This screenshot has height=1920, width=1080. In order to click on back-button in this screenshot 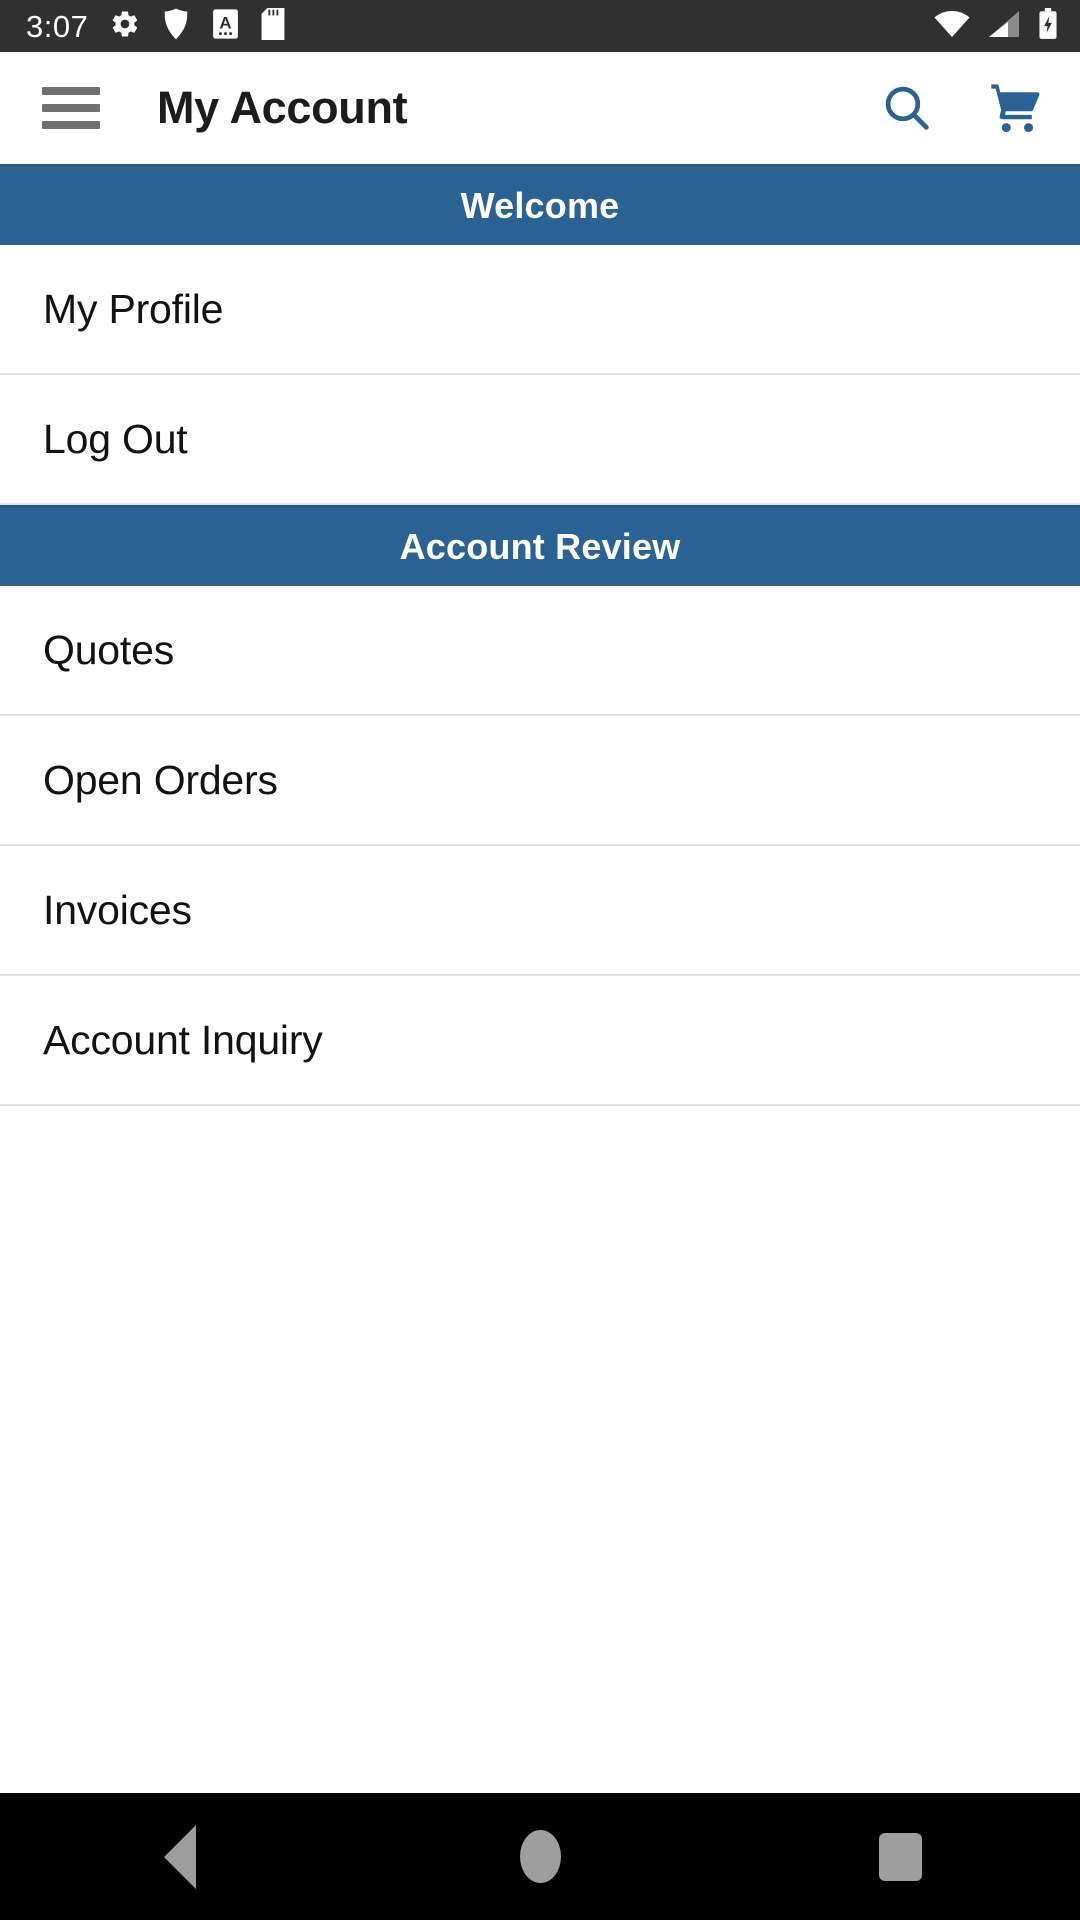, I will do `click(180, 1857)`.